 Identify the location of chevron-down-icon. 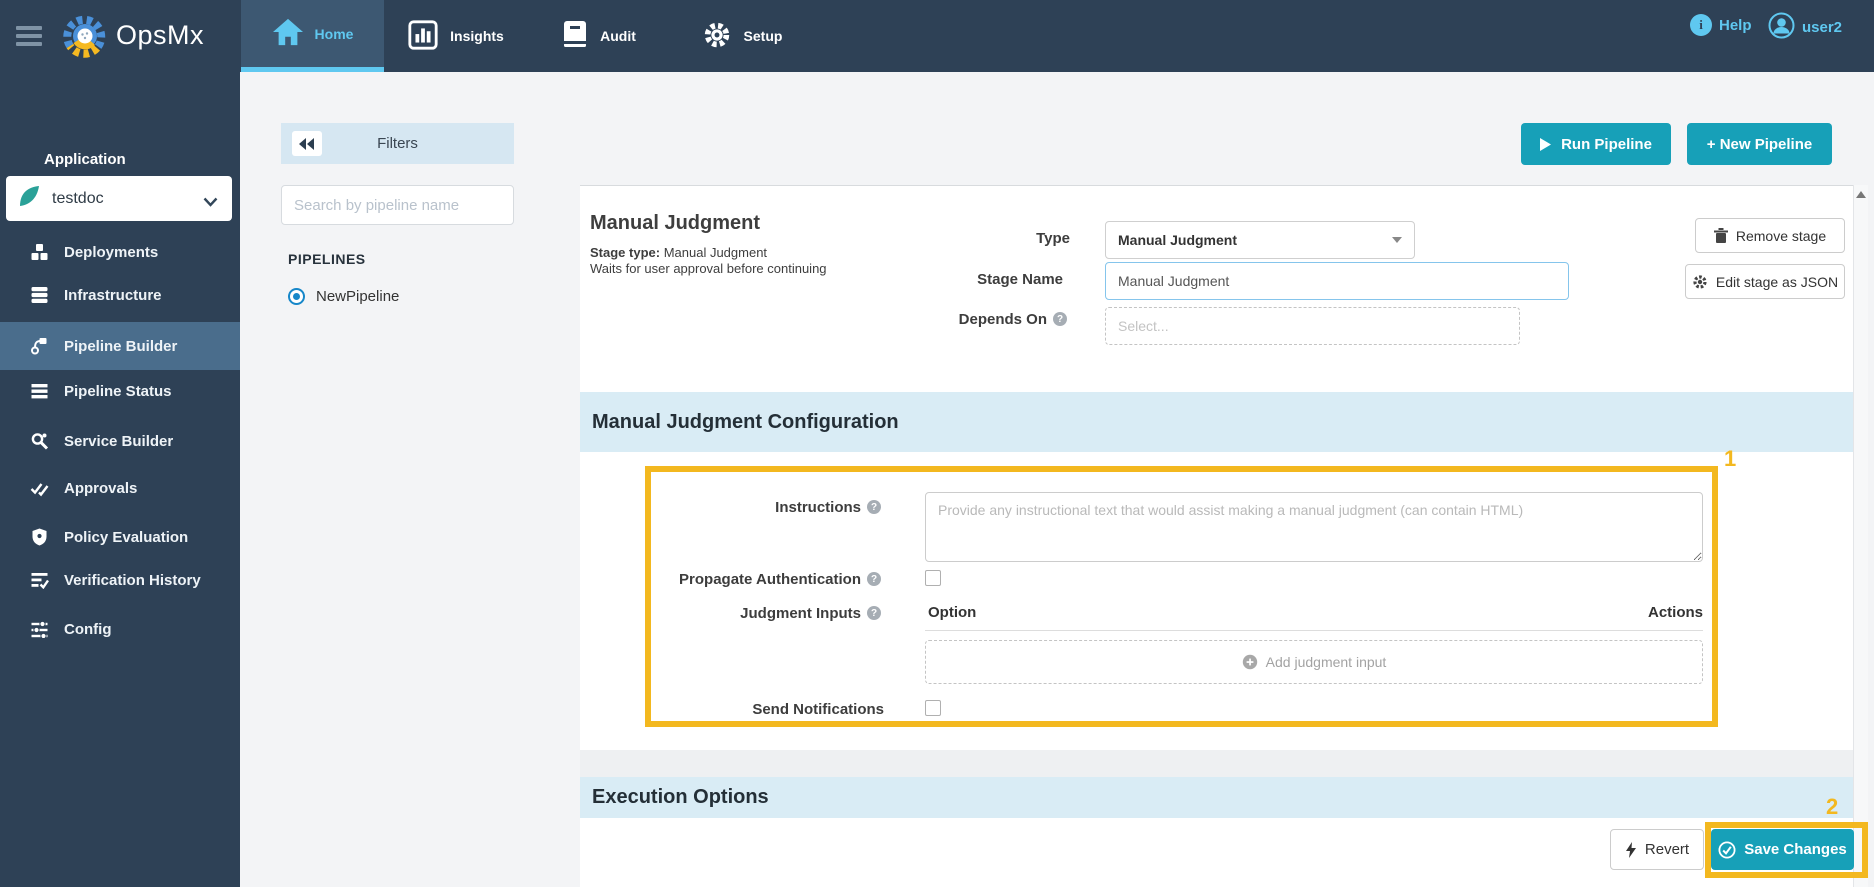
(210, 203).